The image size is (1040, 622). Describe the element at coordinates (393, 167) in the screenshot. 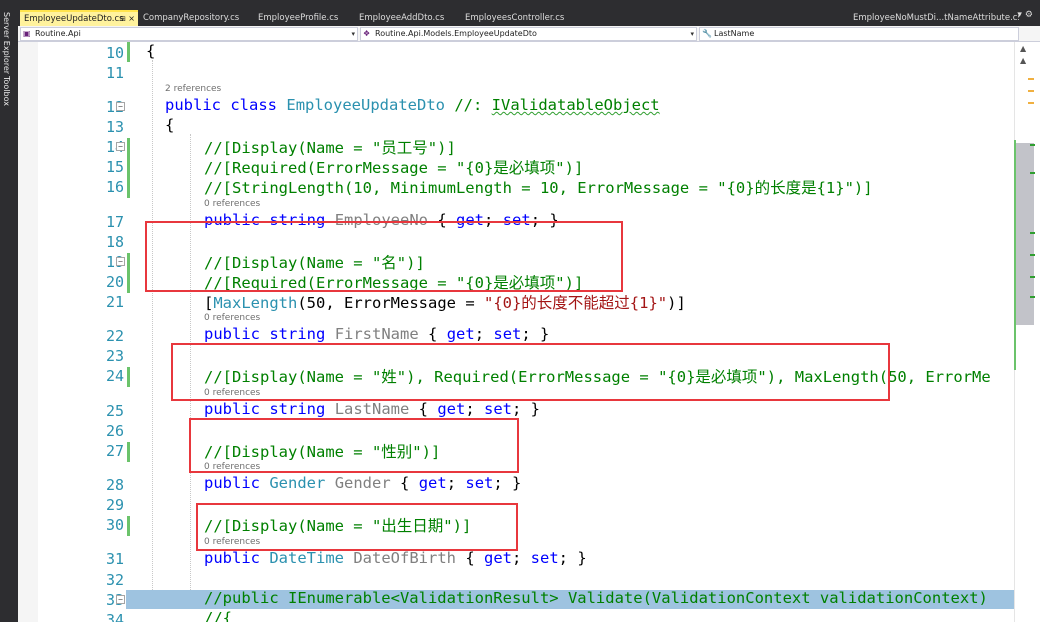

I see `code-line-15: //[Required(ErrorMessage = "{0}是必填项")]` at that location.